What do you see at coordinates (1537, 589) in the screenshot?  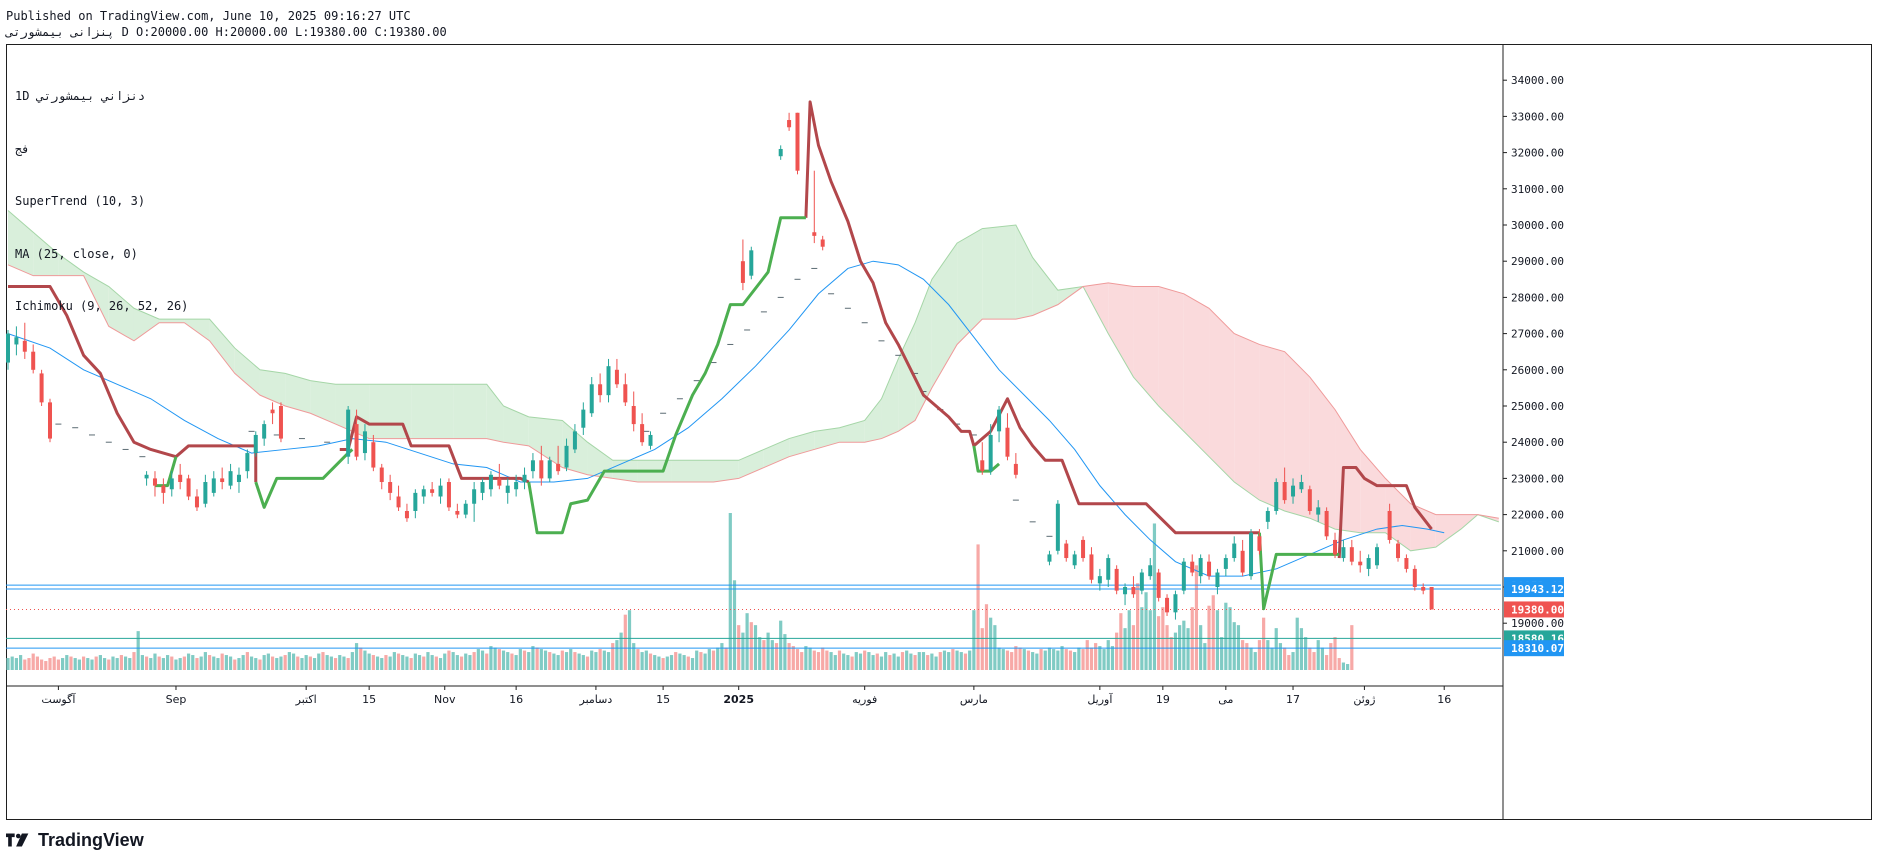 I see `price-level-badge-label: 19943.12` at bounding box center [1537, 589].